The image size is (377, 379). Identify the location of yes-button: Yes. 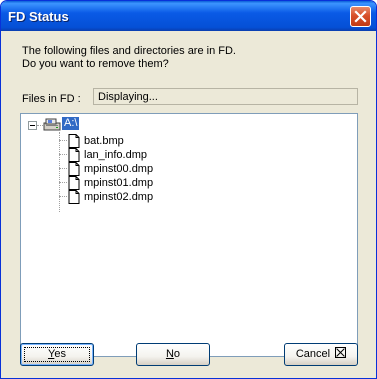
(57, 354).